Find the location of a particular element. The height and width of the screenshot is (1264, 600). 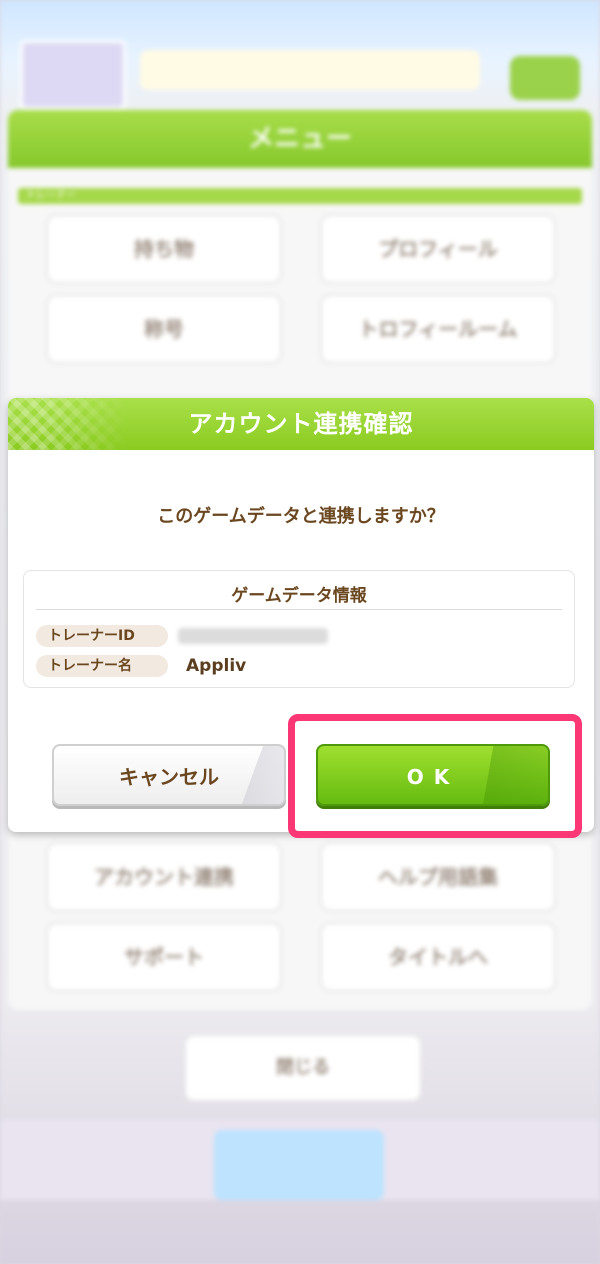

info-box-title: ゲームデータ情報 is located at coordinates (299, 596).